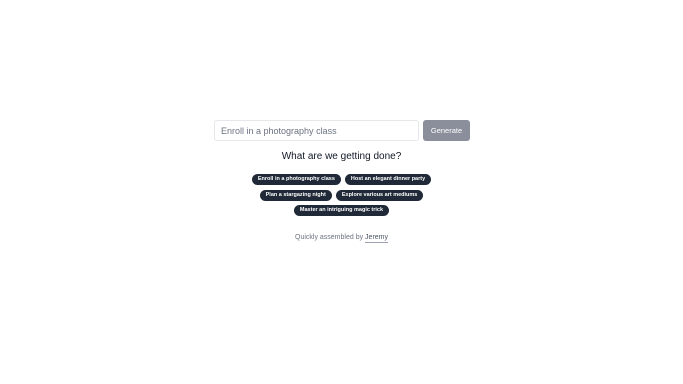 Image resolution: width=683 pixels, height=384 pixels. I want to click on suggestion-chip-photography: Enroll in a photography class, so click(296, 179).